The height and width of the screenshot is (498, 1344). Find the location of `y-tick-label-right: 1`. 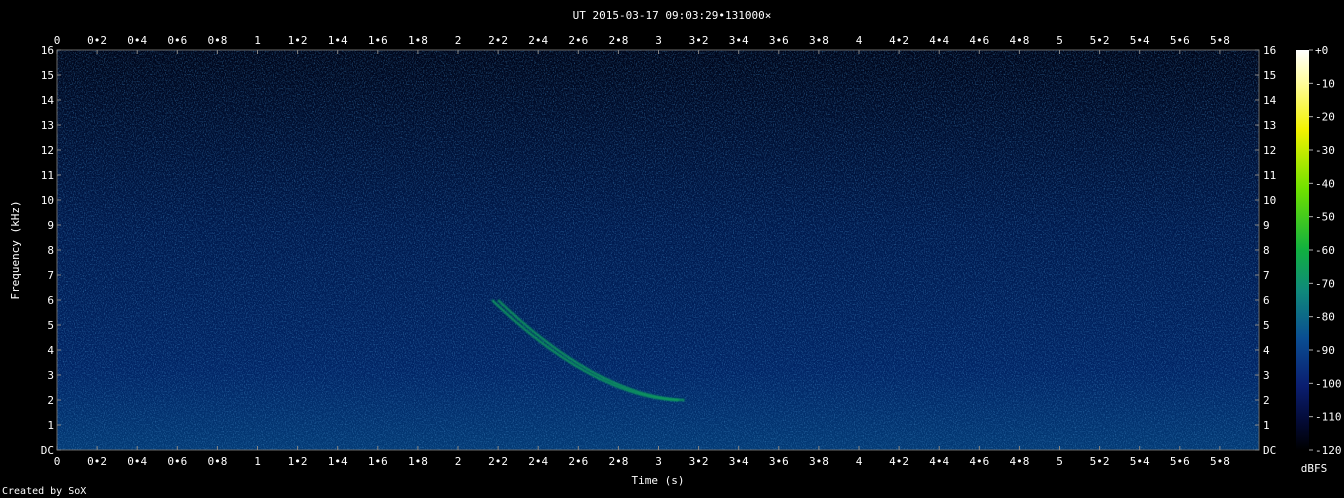

y-tick-label-right: 1 is located at coordinates (1266, 425).